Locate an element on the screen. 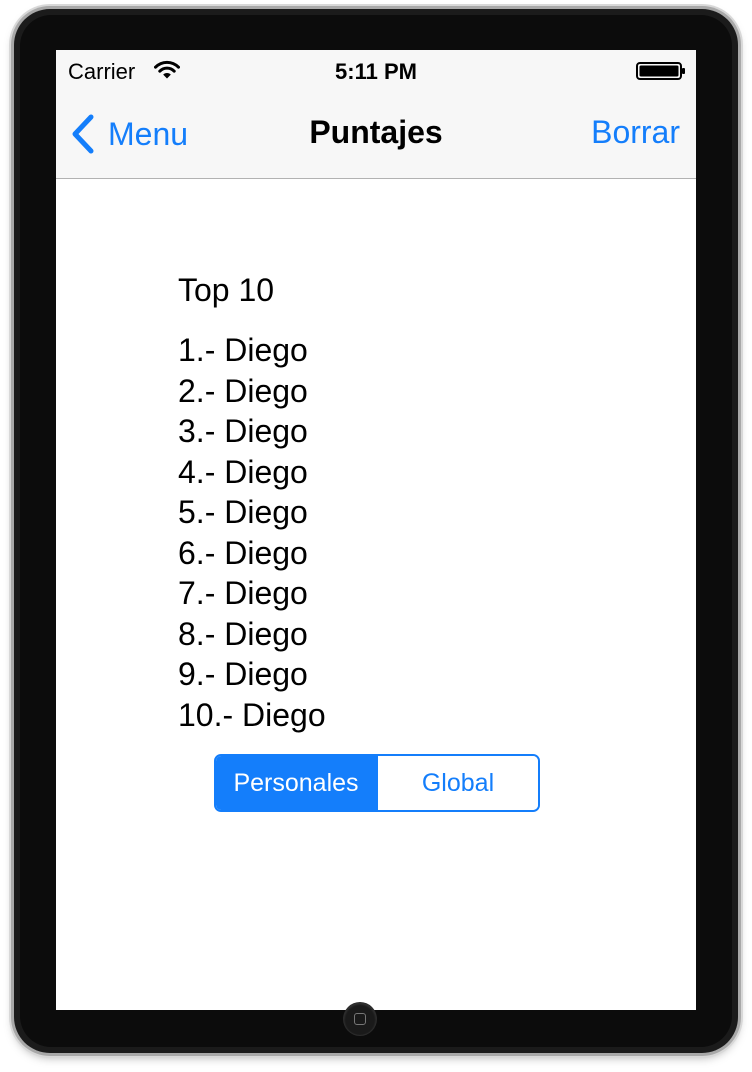  scope-segmented-control: Personales Global is located at coordinates (377, 783).